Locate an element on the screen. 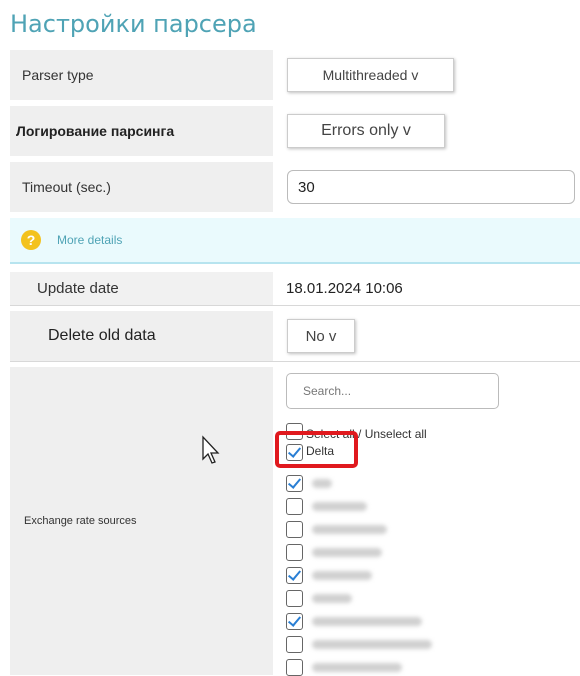  logging-select: Errors only v is located at coordinates (366, 131).